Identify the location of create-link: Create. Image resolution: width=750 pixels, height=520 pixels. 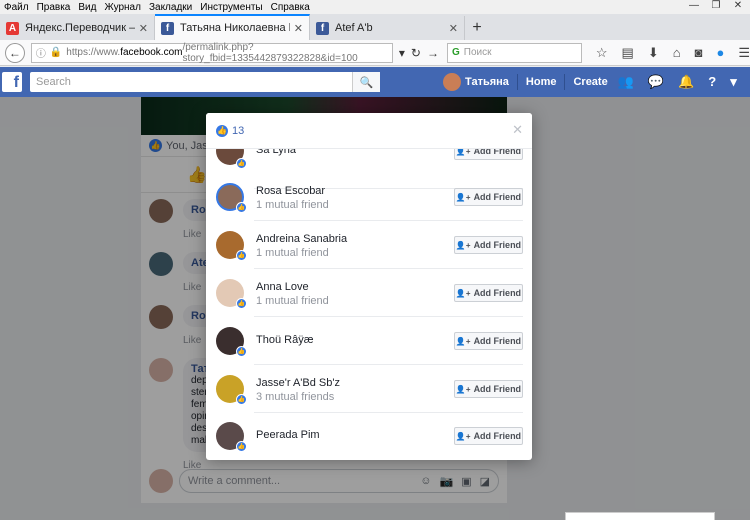
(590, 82).